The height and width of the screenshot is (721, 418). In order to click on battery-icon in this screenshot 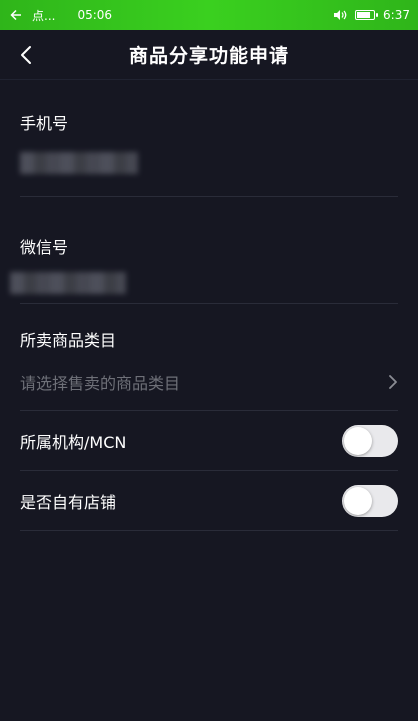, I will do `click(367, 15)`.